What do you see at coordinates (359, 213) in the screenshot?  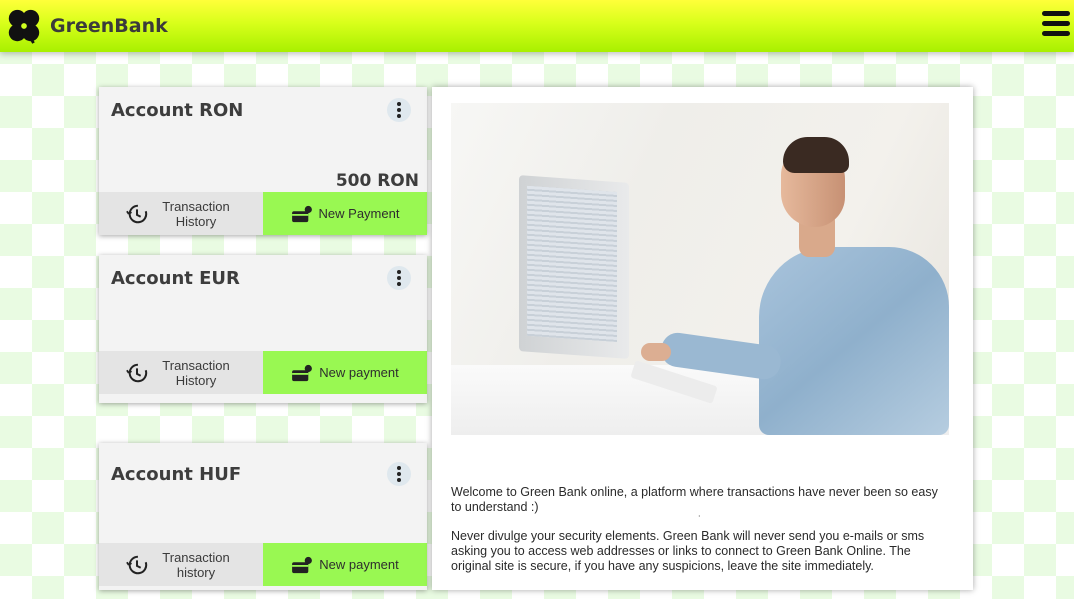 I see `new-payment-label: New Payment` at bounding box center [359, 213].